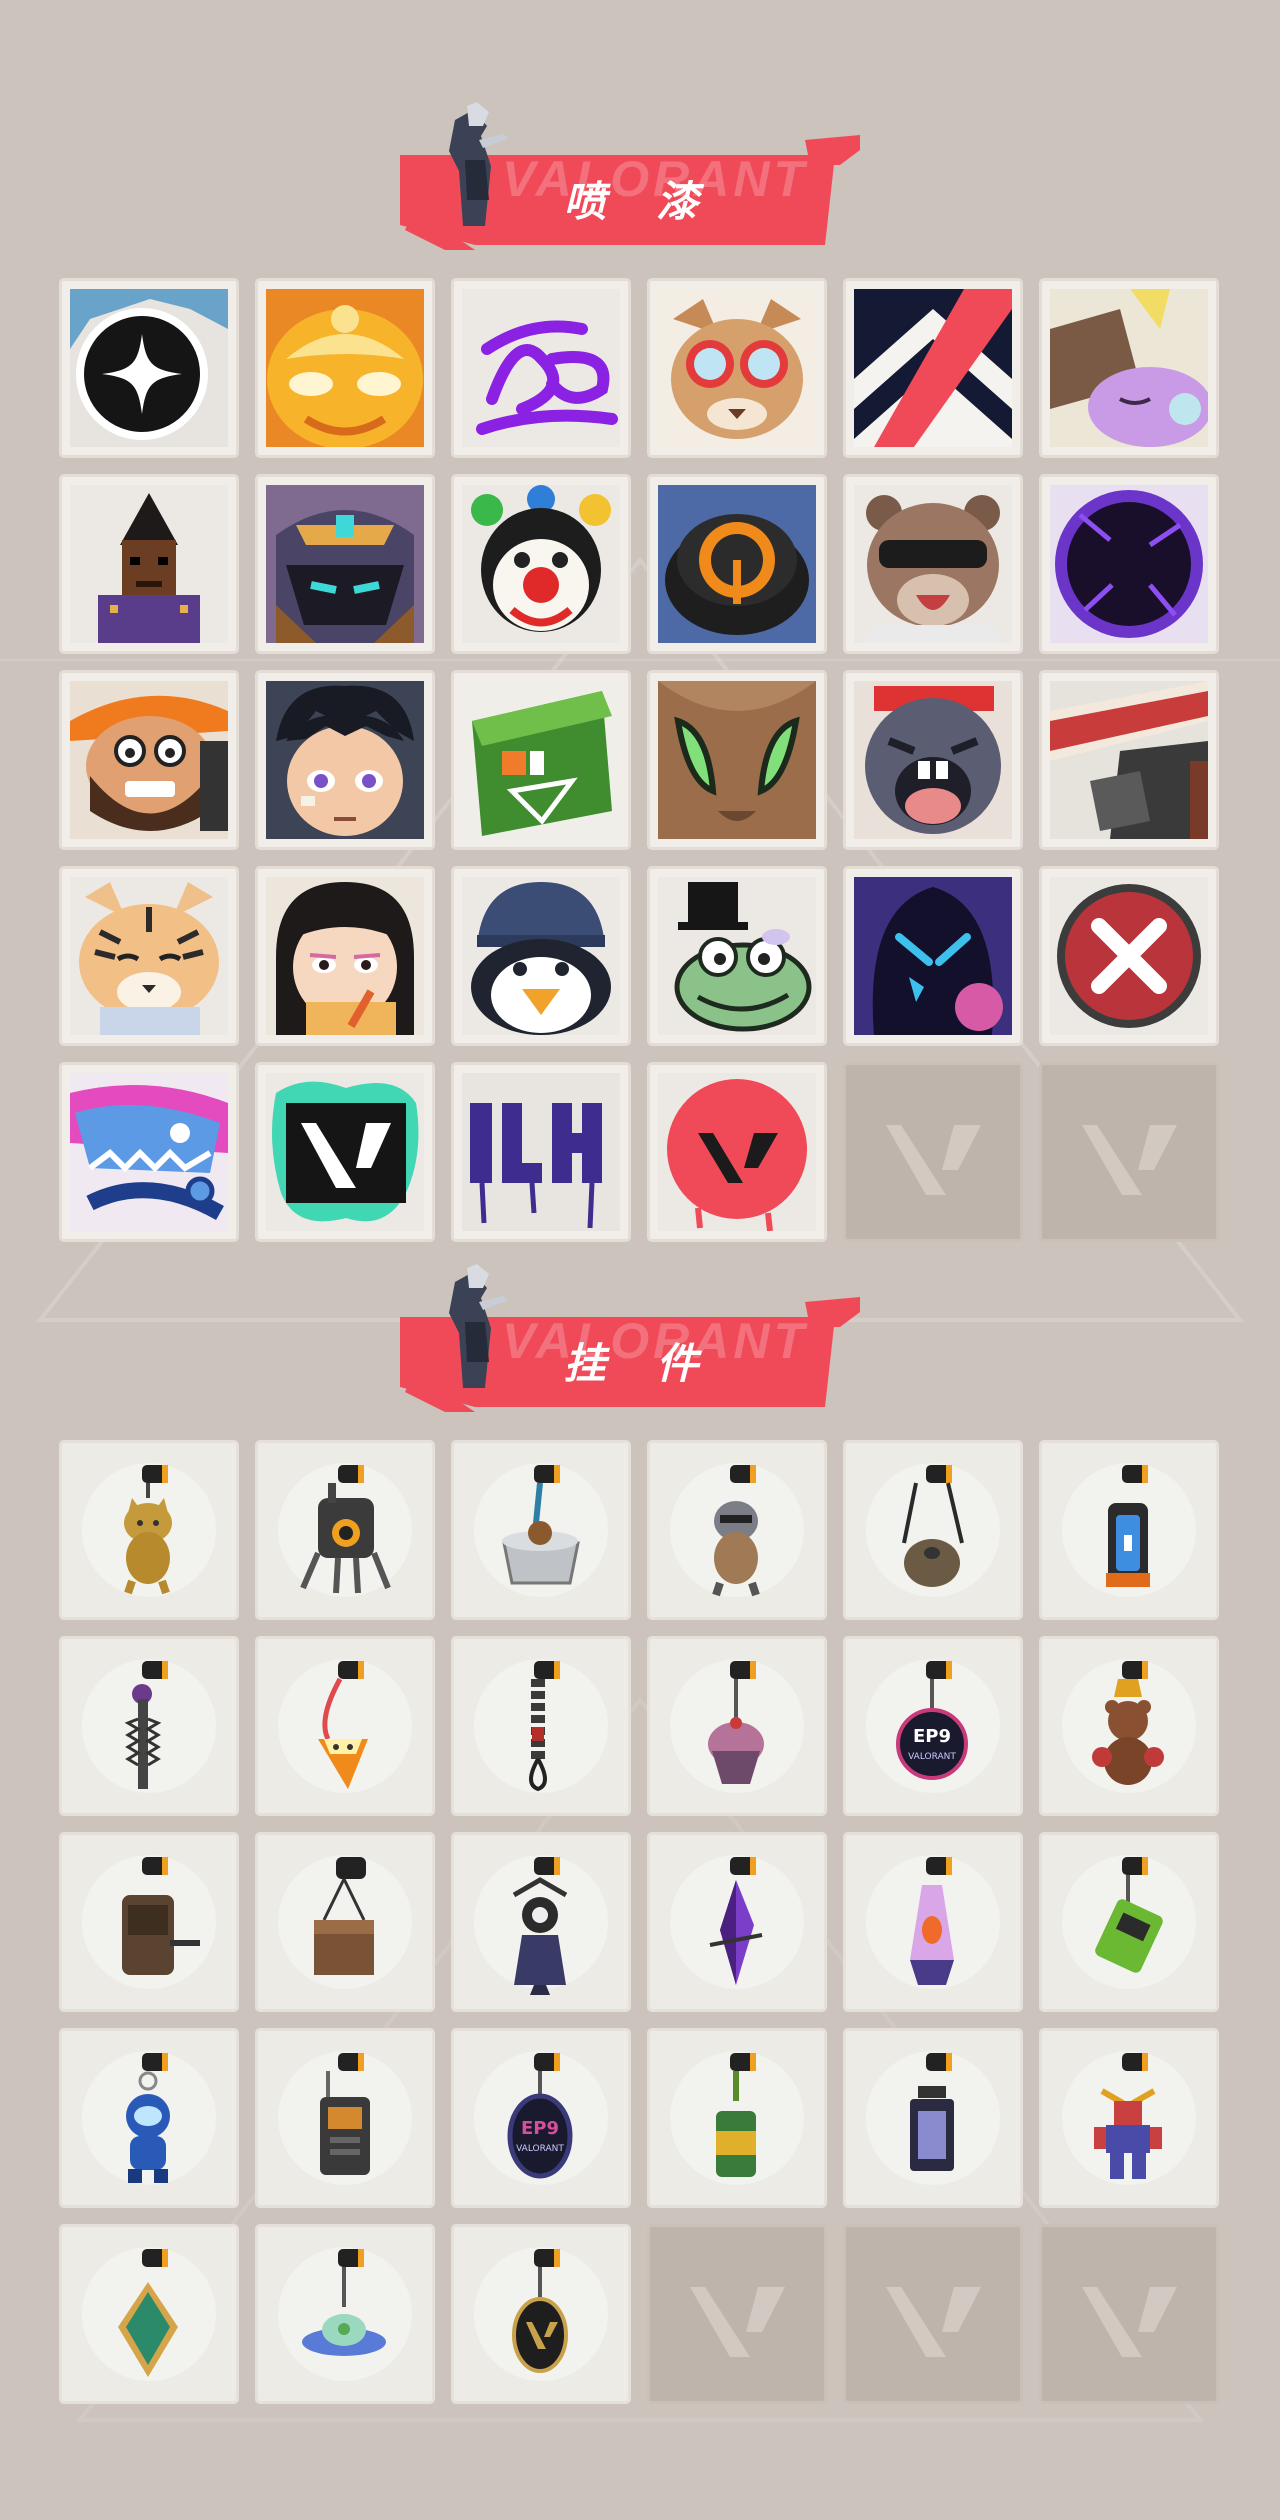 This screenshot has width=1280, height=2520. I want to click on mecha-robot-charm-icon, so click(1128, 2116).